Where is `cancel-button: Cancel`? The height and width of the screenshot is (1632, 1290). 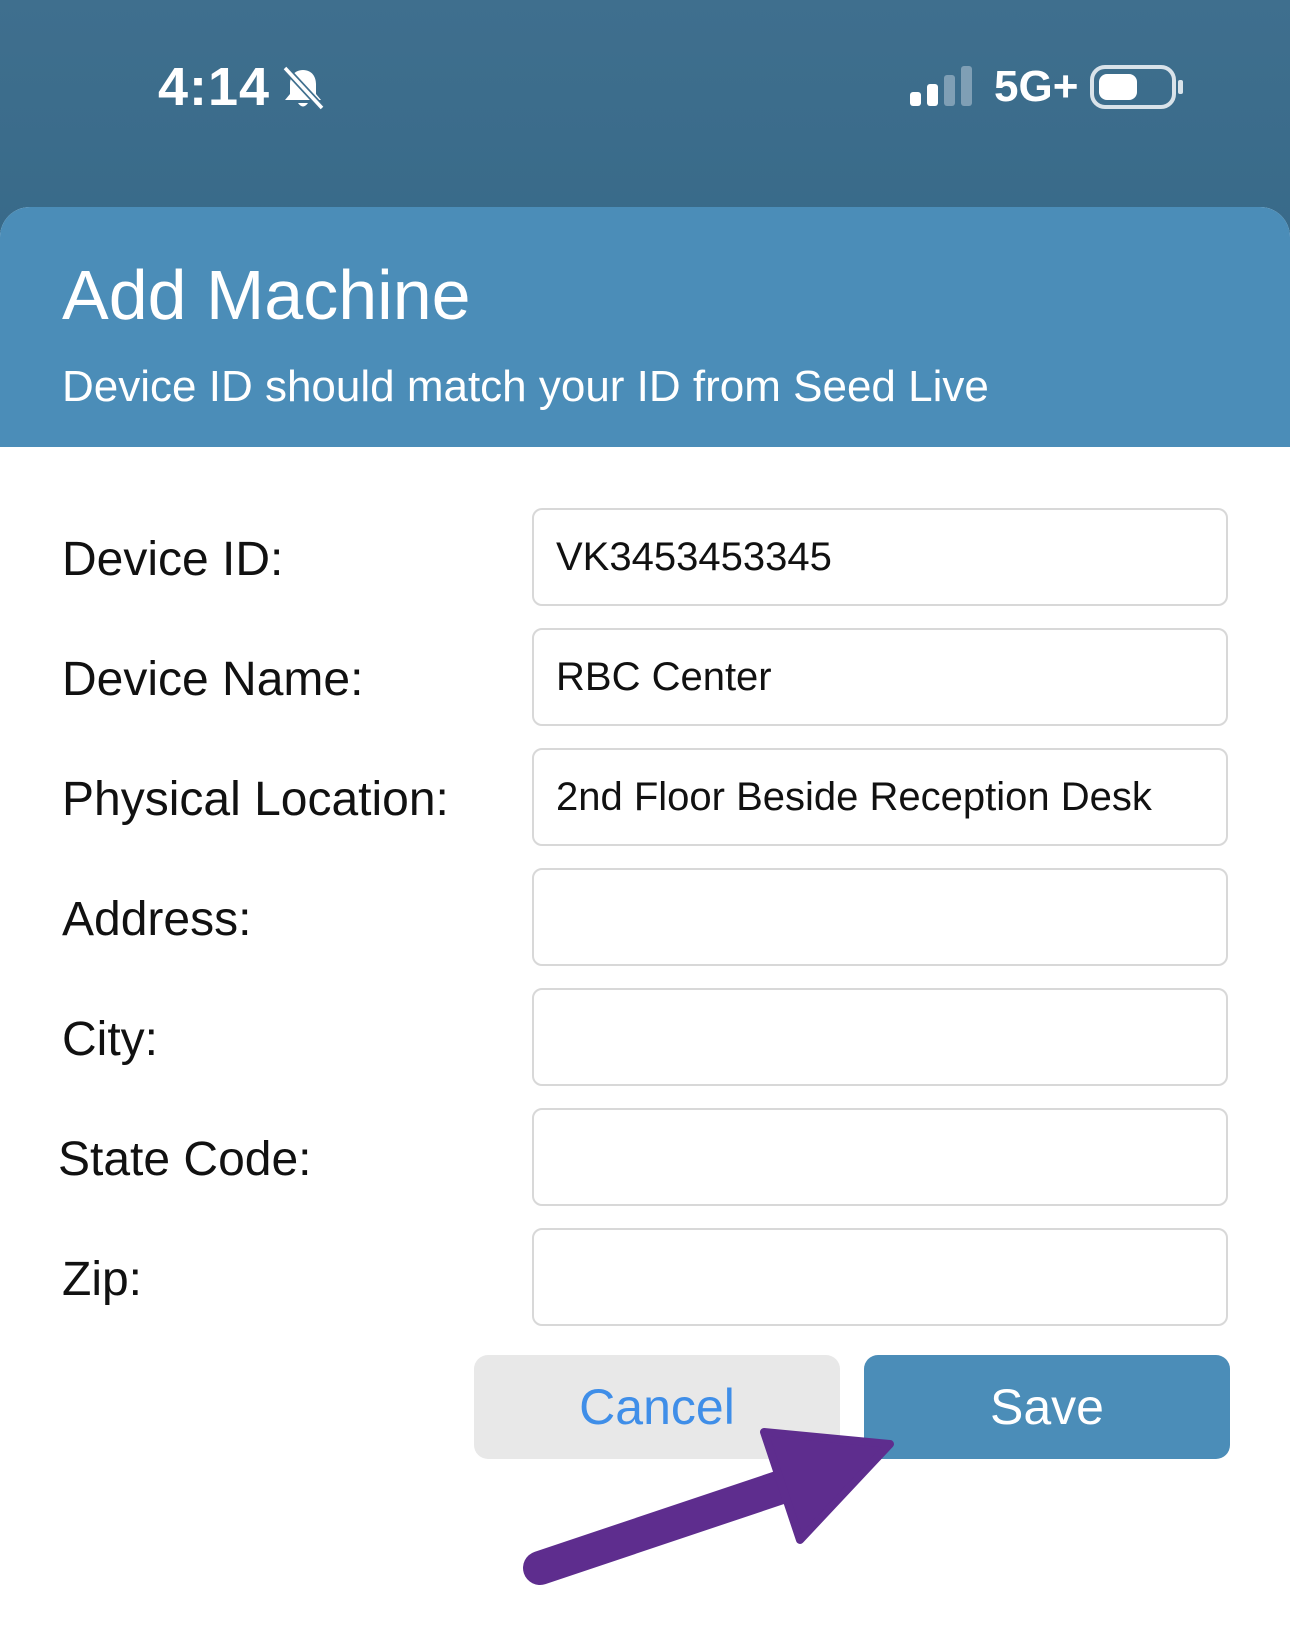 cancel-button: Cancel is located at coordinates (657, 1407).